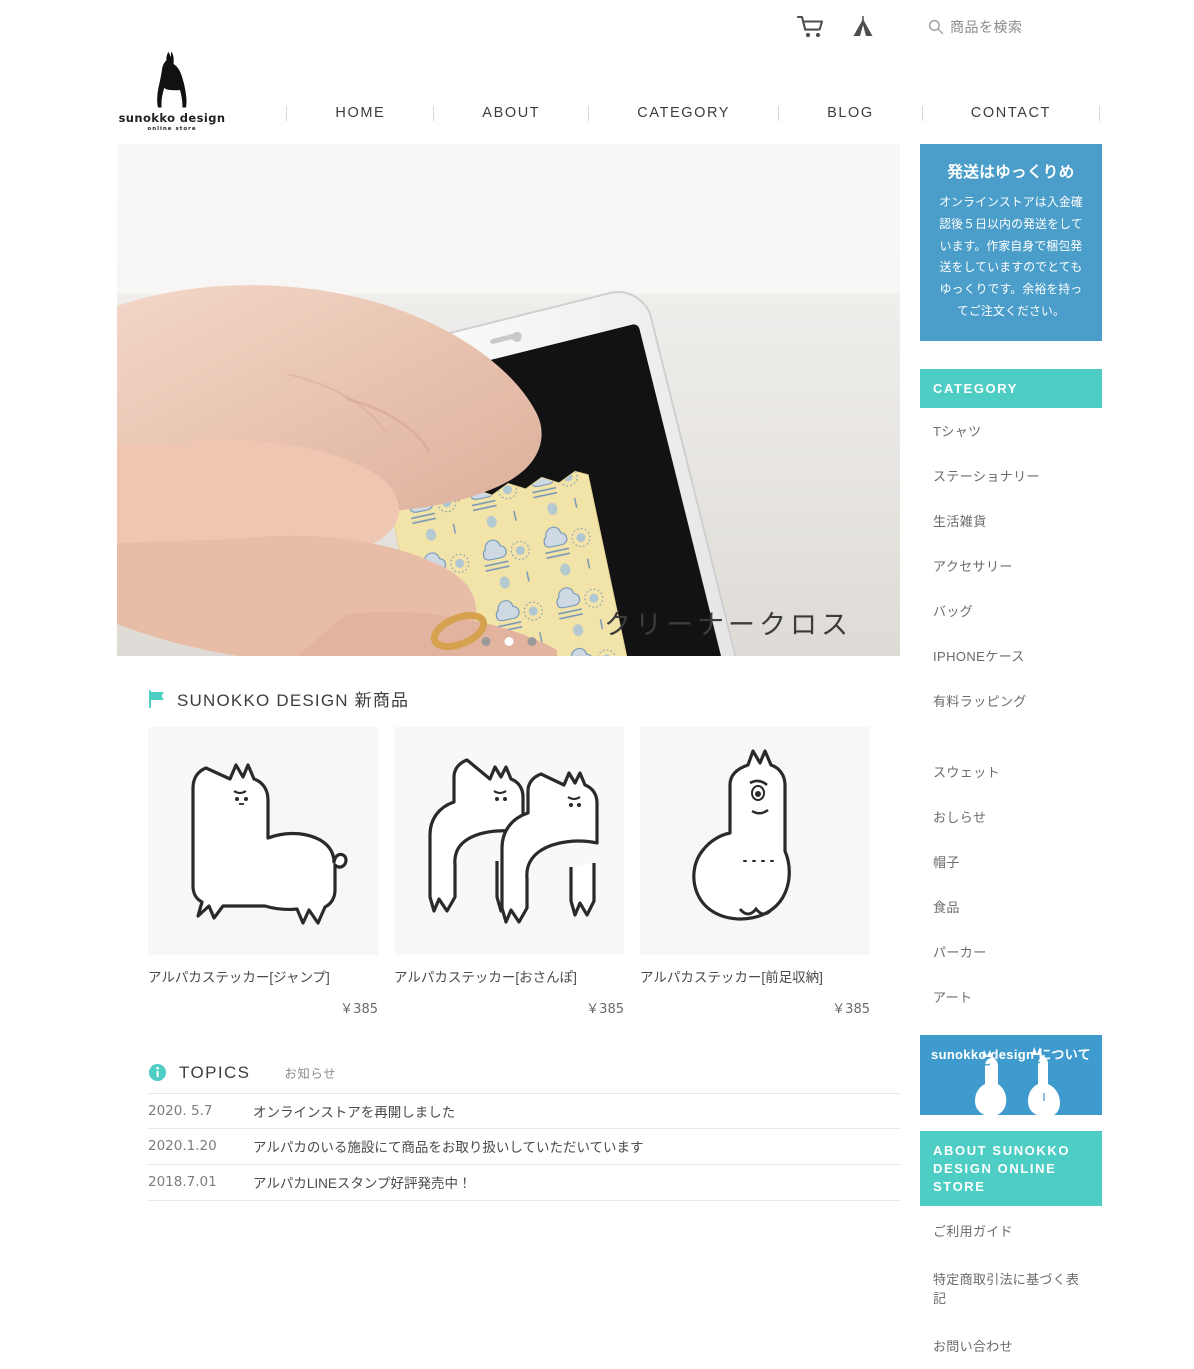 The height and width of the screenshot is (1369, 1194). Describe the element at coordinates (310, 1074) in the screenshot. I see `topics-sublabel: お知らせ` at that location.